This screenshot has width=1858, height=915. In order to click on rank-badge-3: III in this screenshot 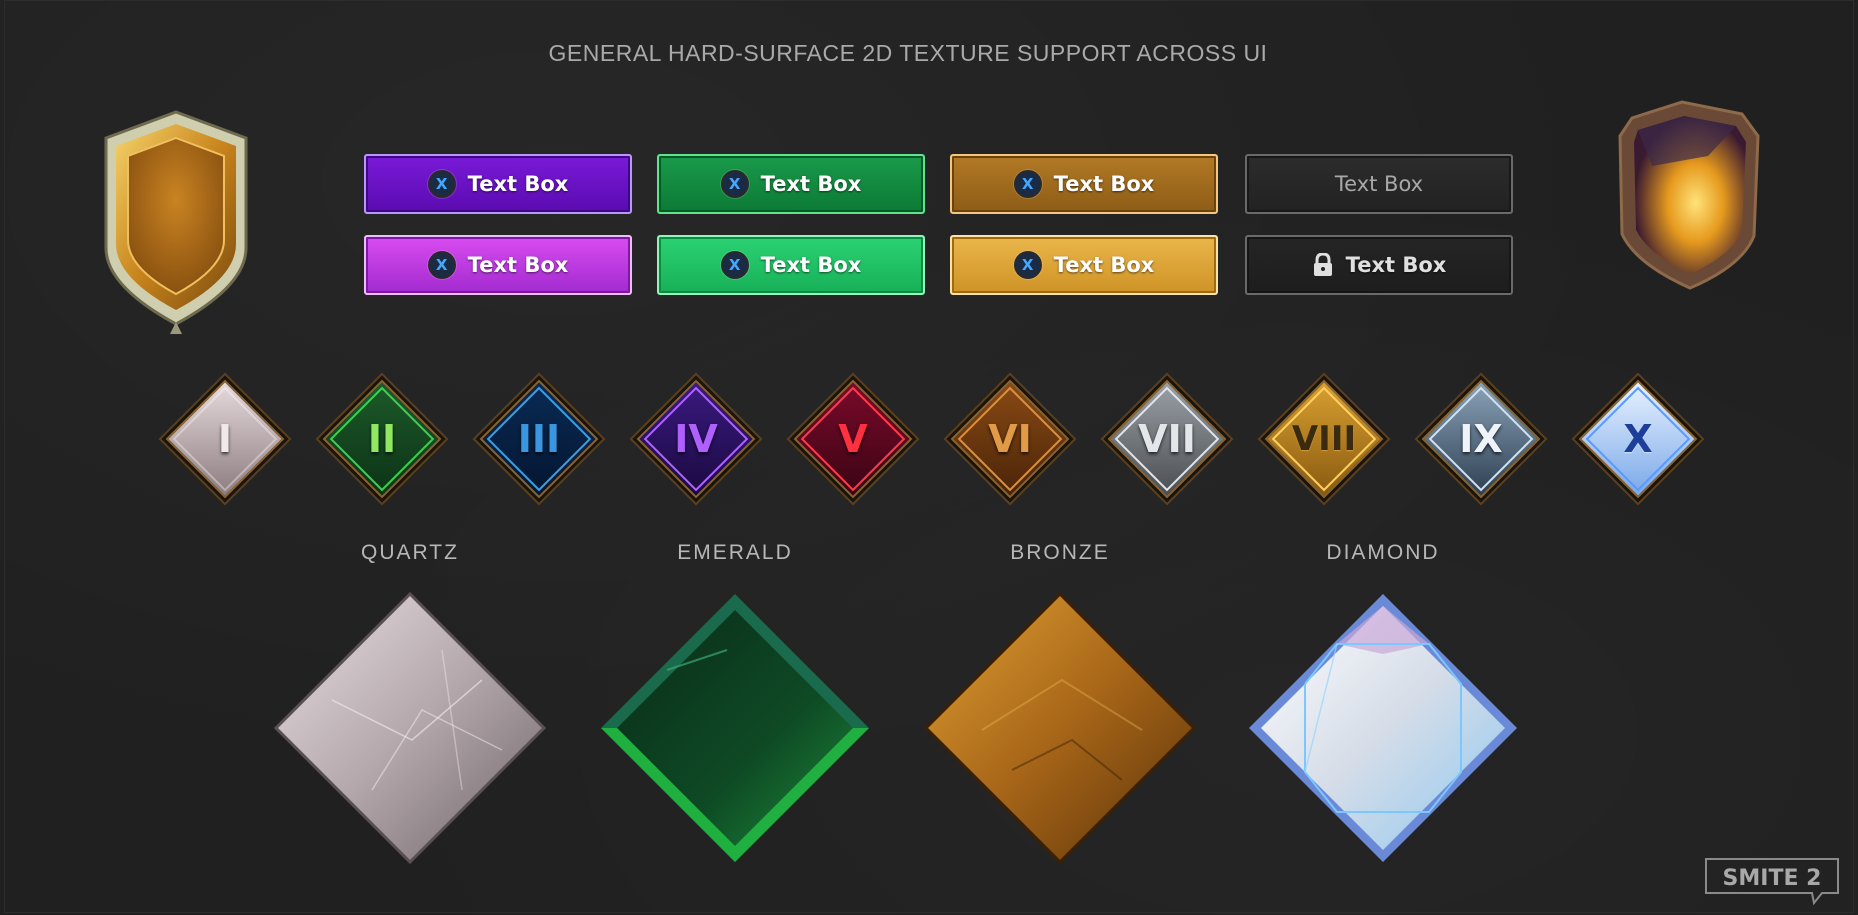, I will do `click(539, 439)`.